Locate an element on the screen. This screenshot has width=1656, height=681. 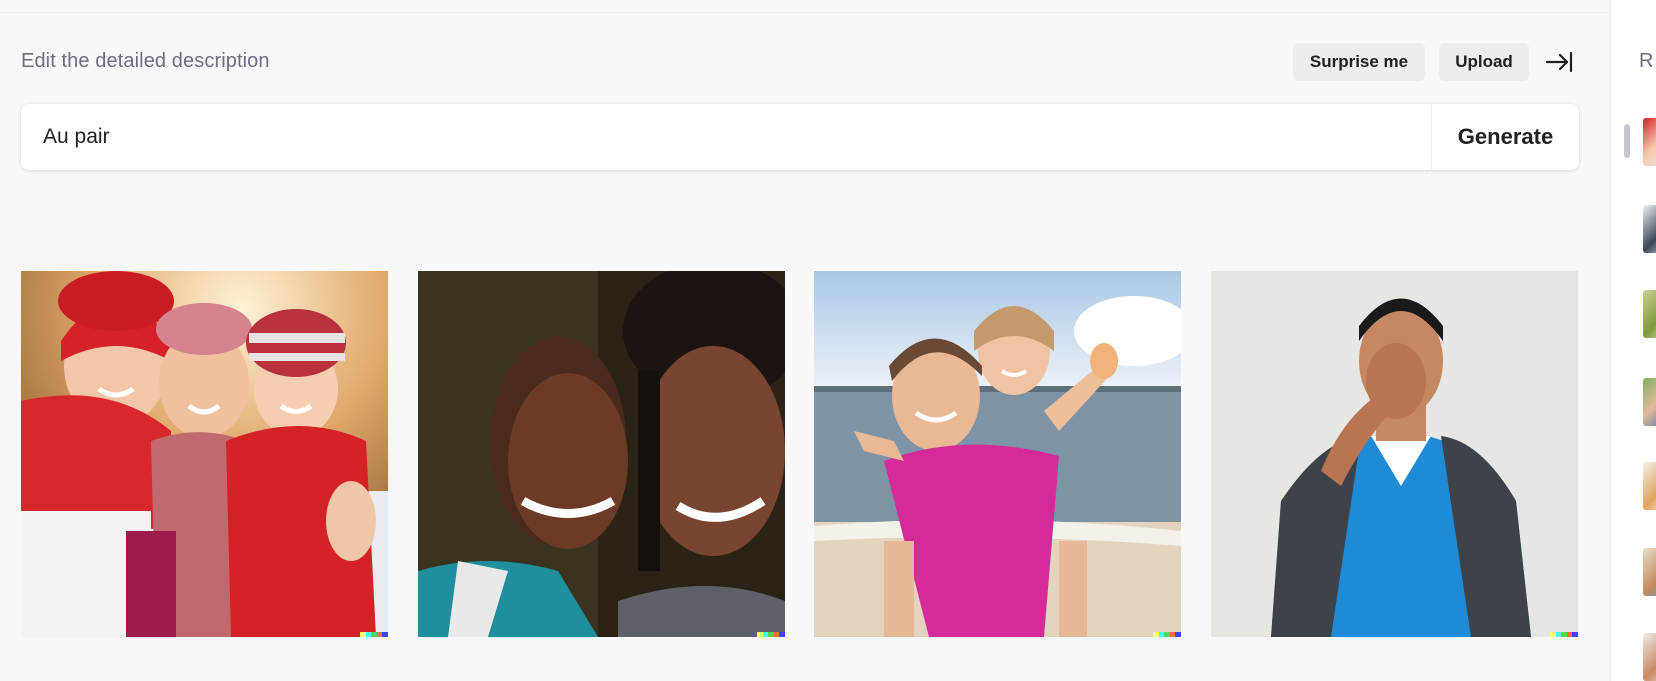
prompt-input is located at coordinates (726, 137).